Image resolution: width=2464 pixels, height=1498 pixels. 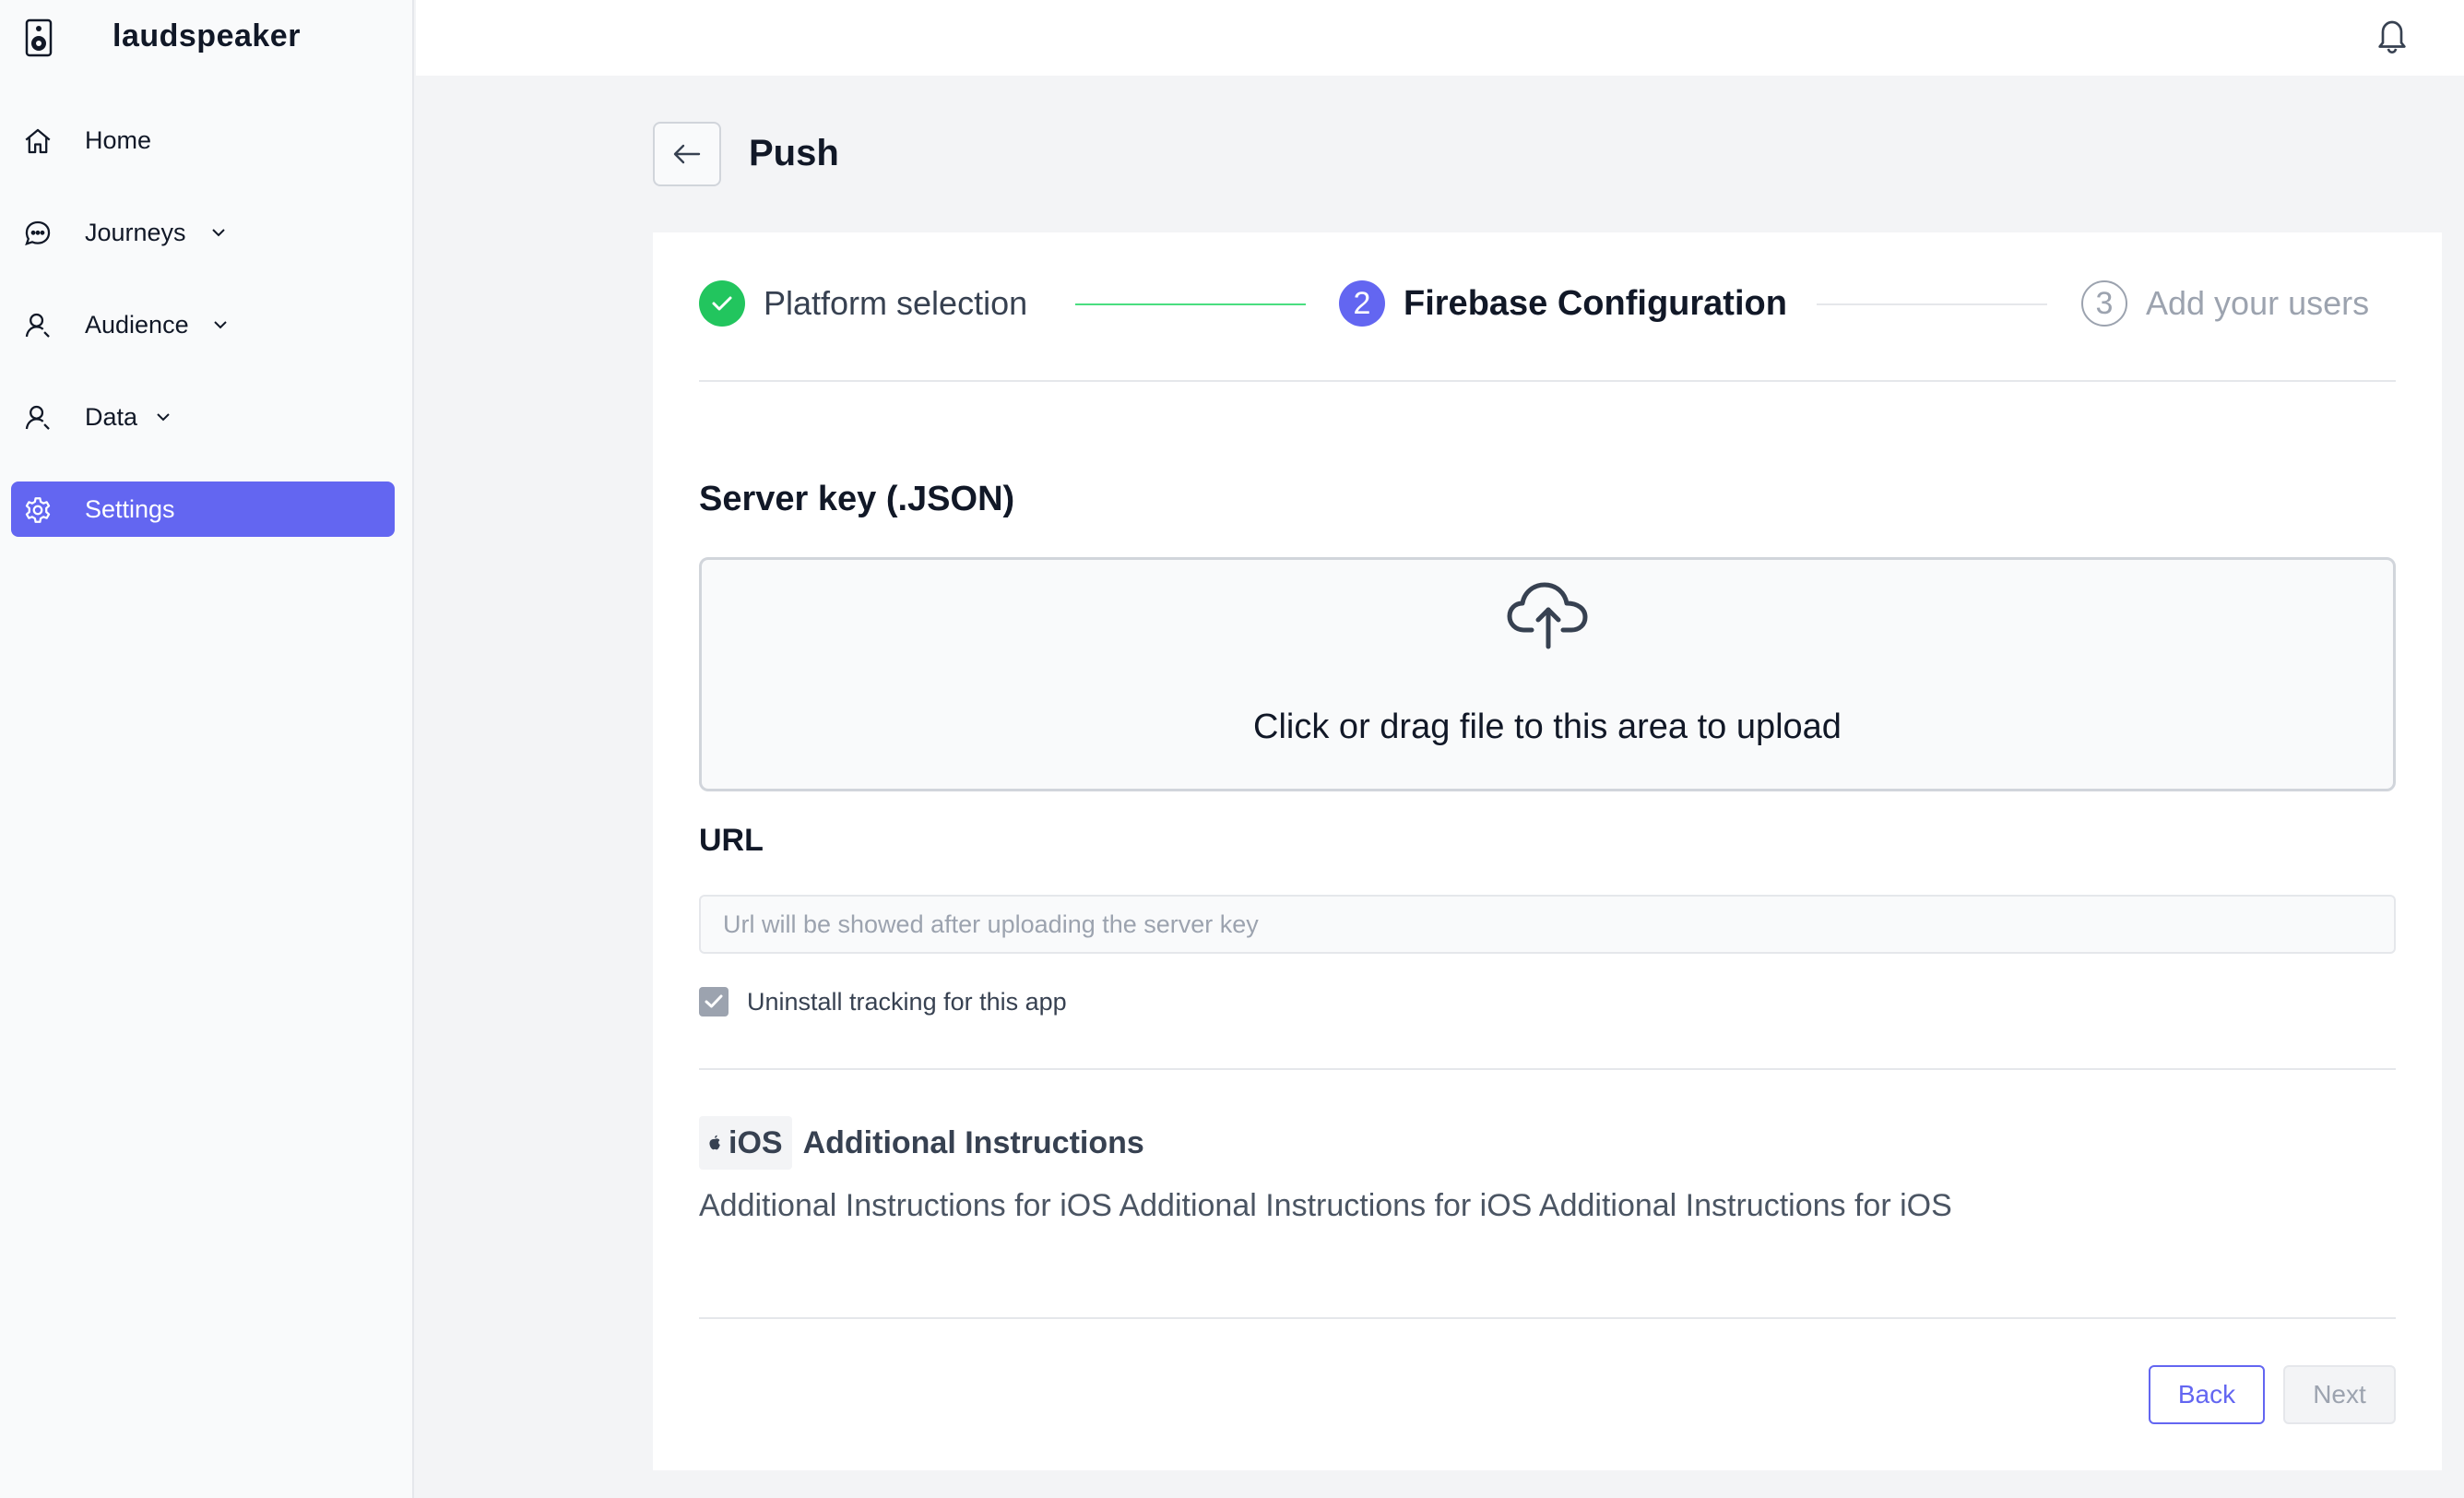 I want to click on sidebar-item-audience: Audience, so click(x=203, y=324).